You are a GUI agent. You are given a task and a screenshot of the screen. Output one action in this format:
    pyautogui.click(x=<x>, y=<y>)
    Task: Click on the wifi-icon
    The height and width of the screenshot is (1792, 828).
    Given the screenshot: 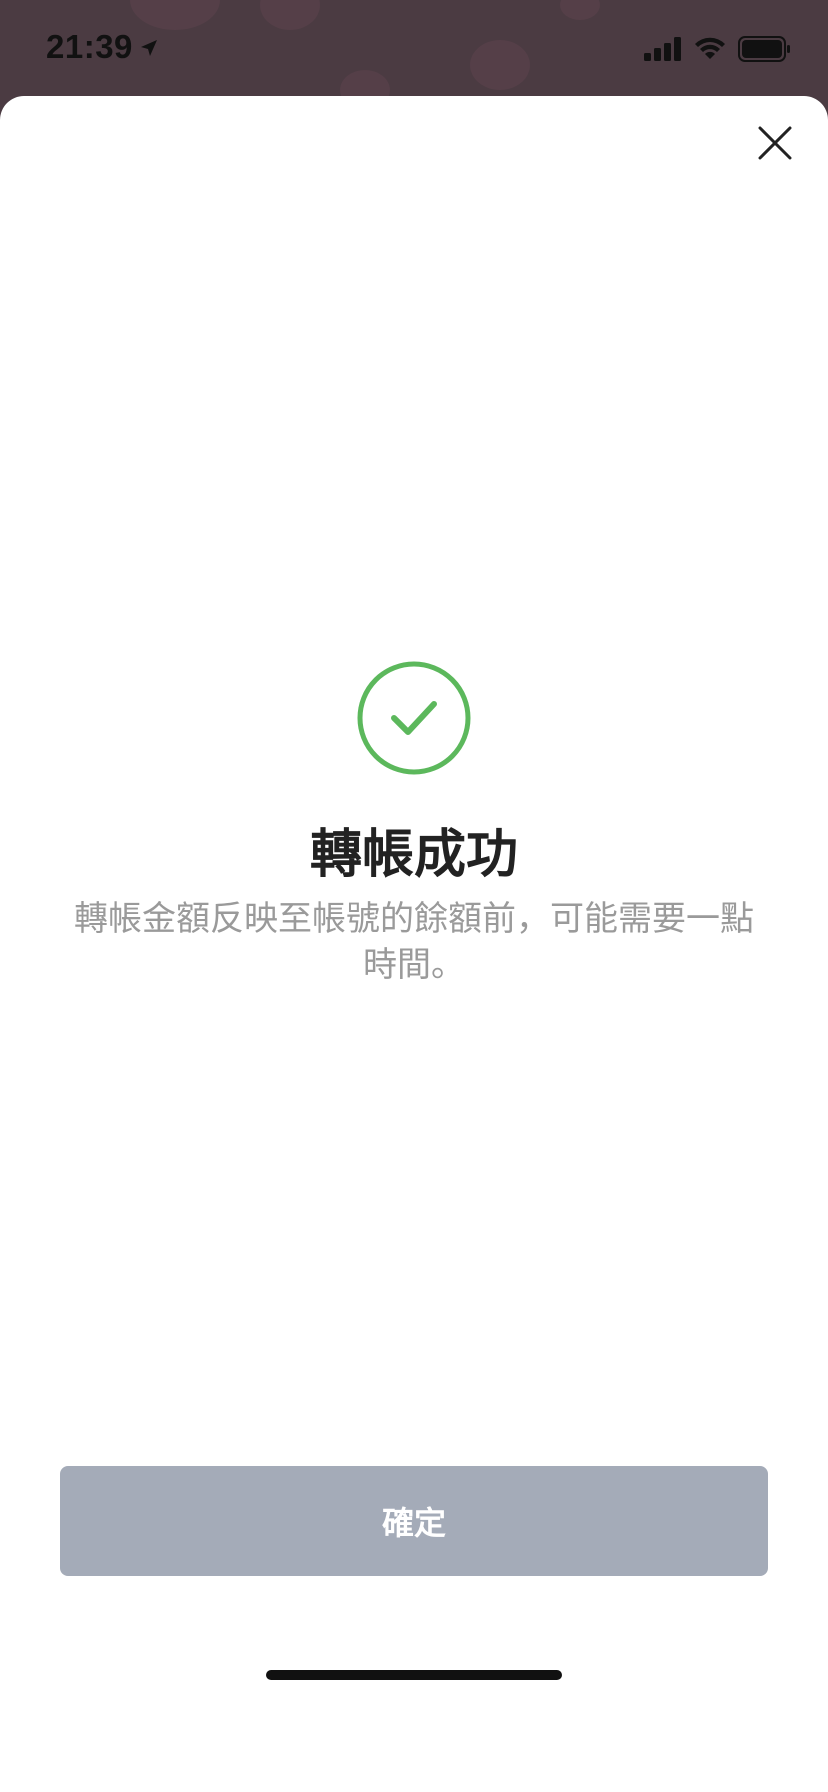 What is the action you would take?
    pyautogui.click(x=710, y=51)
    